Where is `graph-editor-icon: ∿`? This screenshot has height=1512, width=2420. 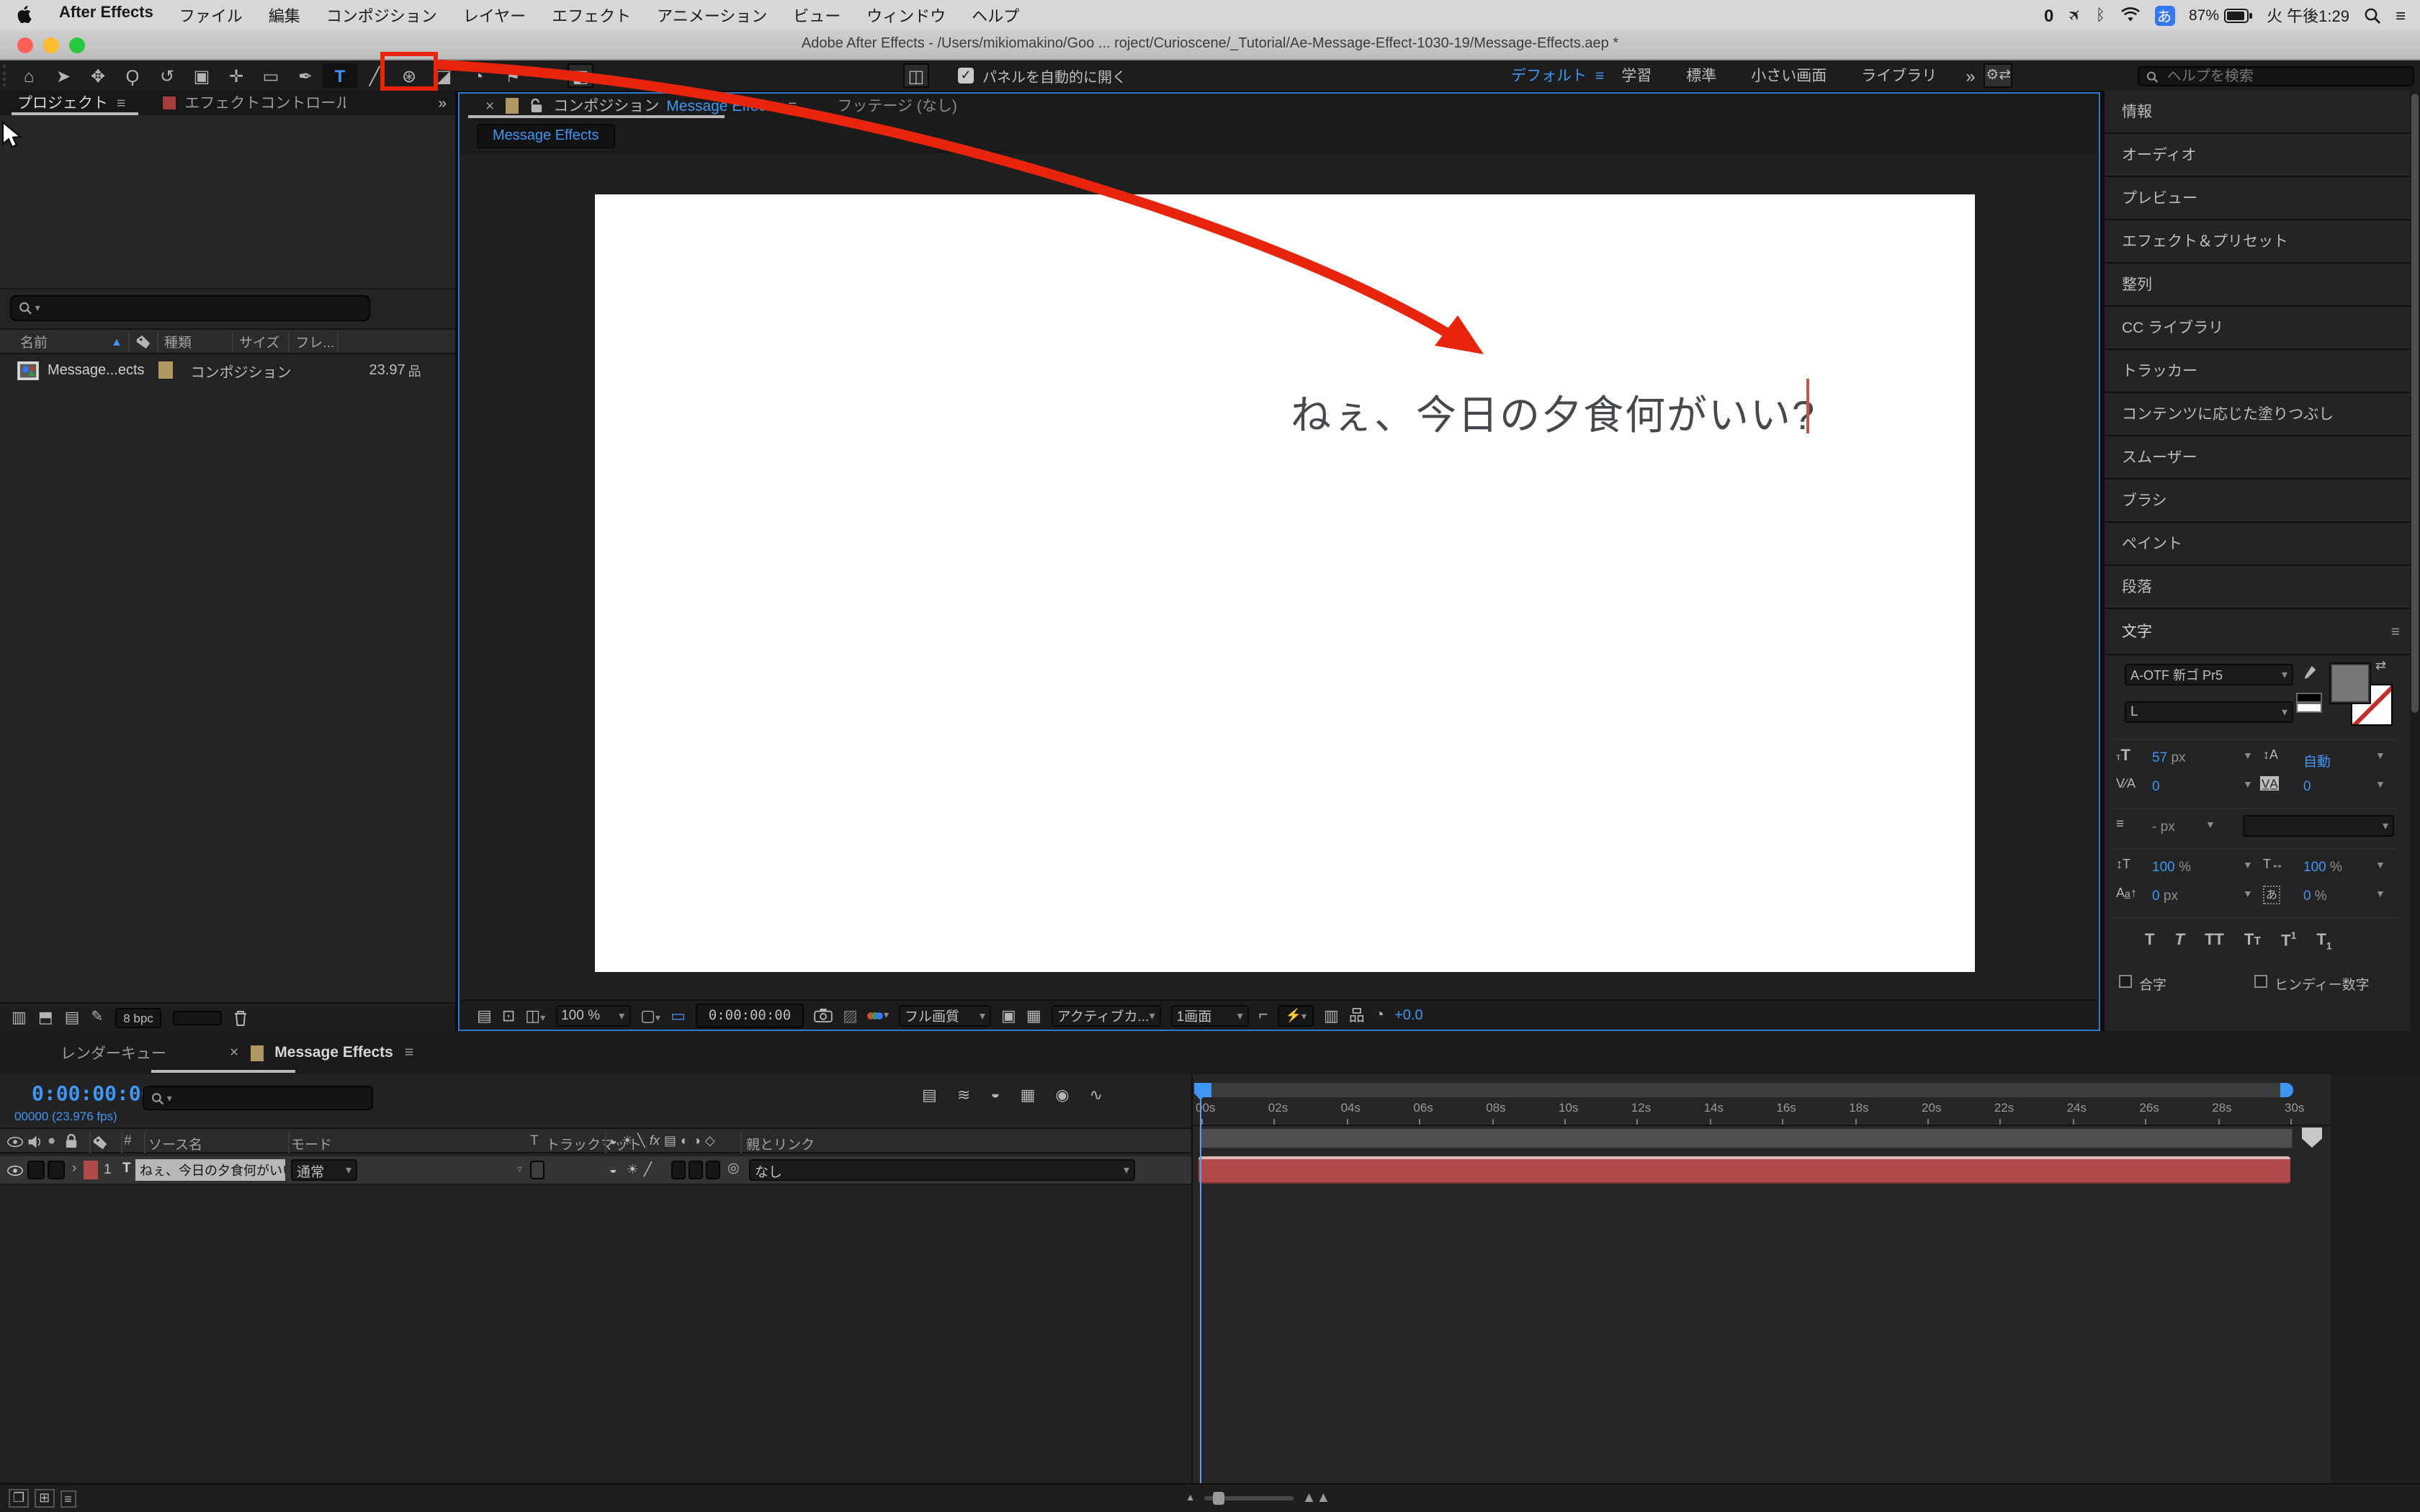 graph-editor-icon: ∿ is located at coordinates (1096, 1095).